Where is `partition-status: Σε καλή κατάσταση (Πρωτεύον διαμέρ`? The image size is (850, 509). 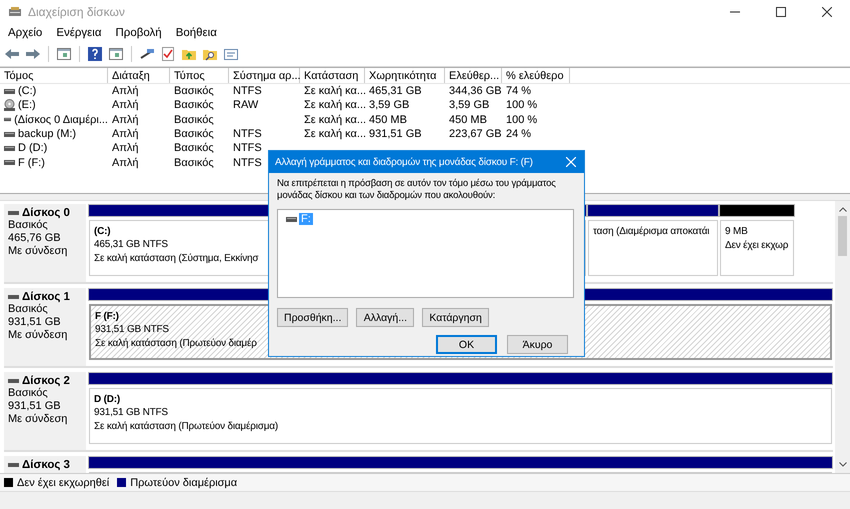 partition-status: Σε καλή κατάσταση (Πρωτεύον διαμέρ is located at coordinates (176, 344).